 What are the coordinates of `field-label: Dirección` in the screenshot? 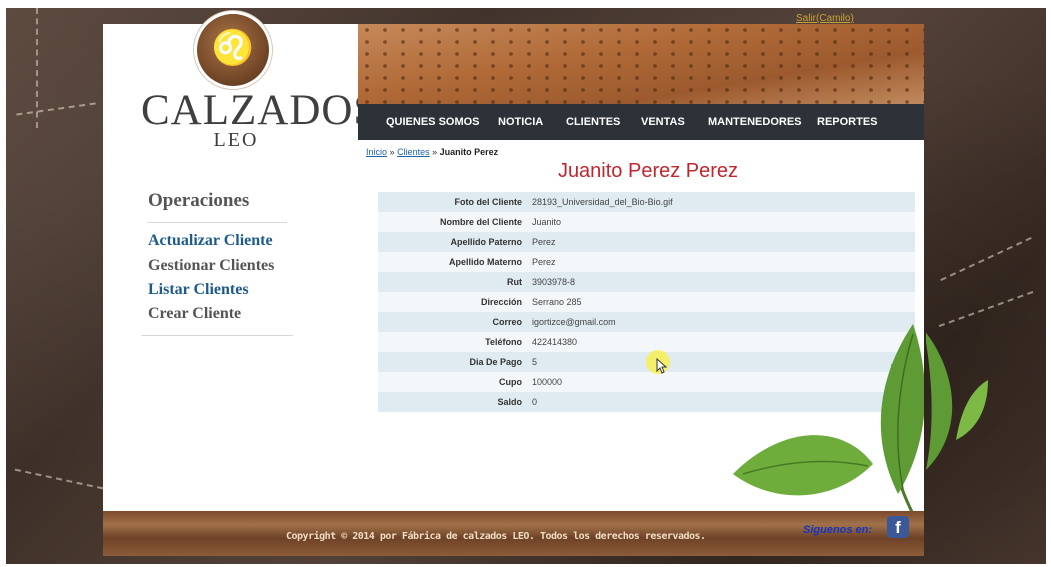 It's located at (501, 302).